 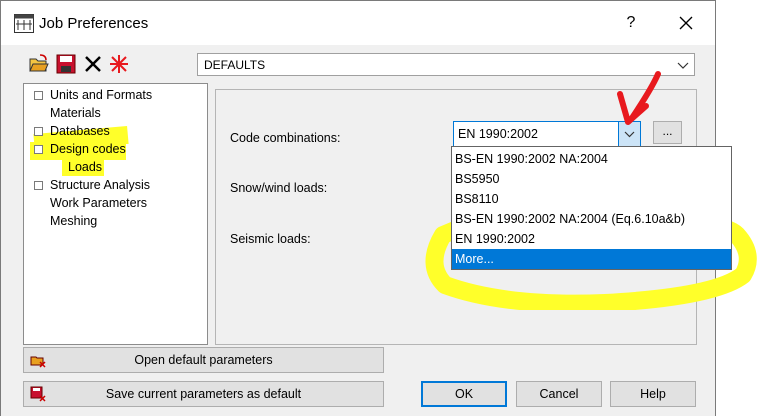 What do you see at coordinates (498, 134) in the screenshot?
I see `code-combinations-value: EN 1990:2002` at bounding box center [498, 134].